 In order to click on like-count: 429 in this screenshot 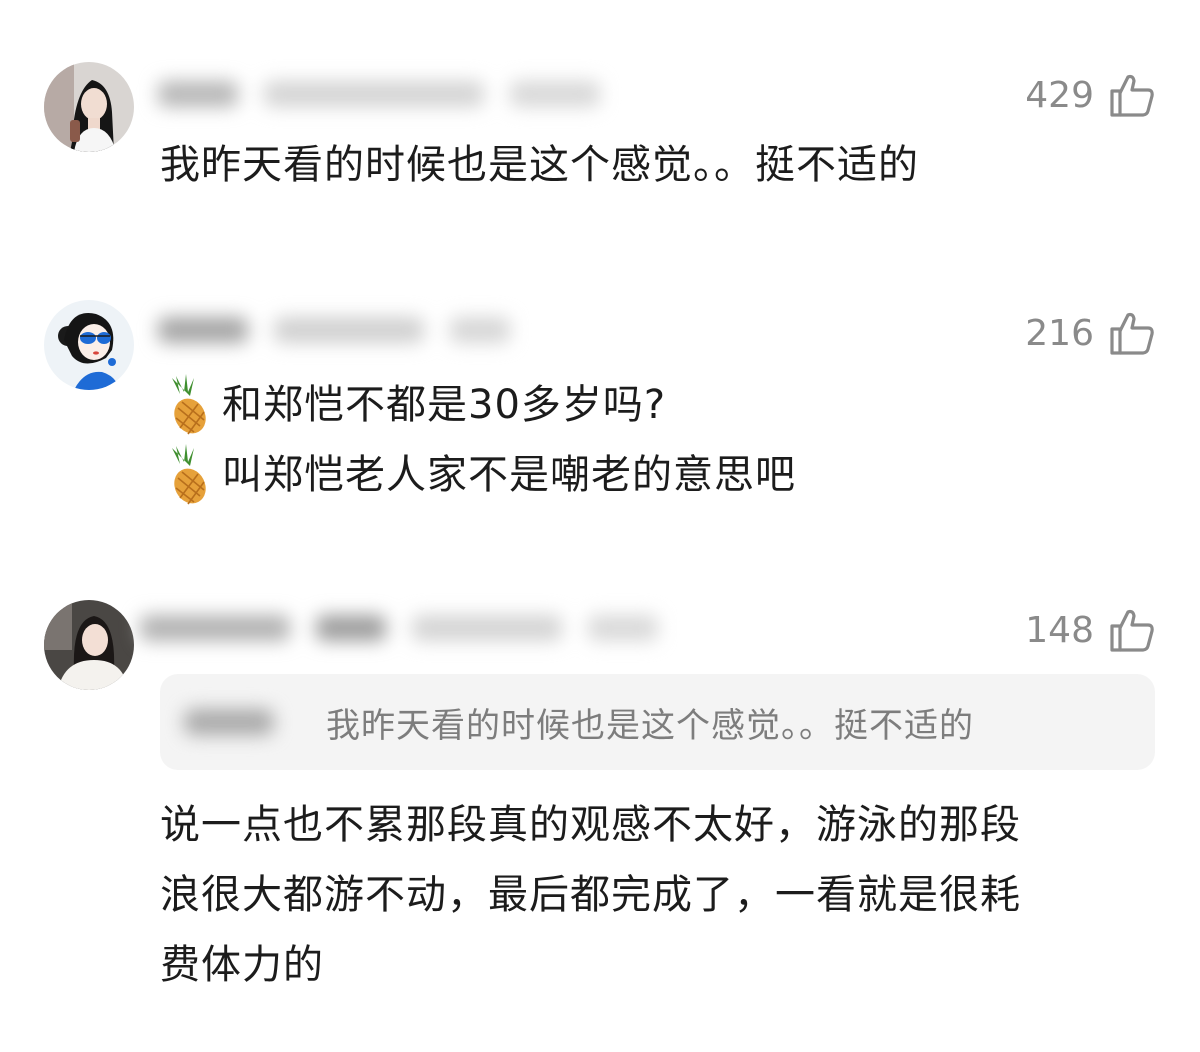, I will do `click(1059, 95)`.